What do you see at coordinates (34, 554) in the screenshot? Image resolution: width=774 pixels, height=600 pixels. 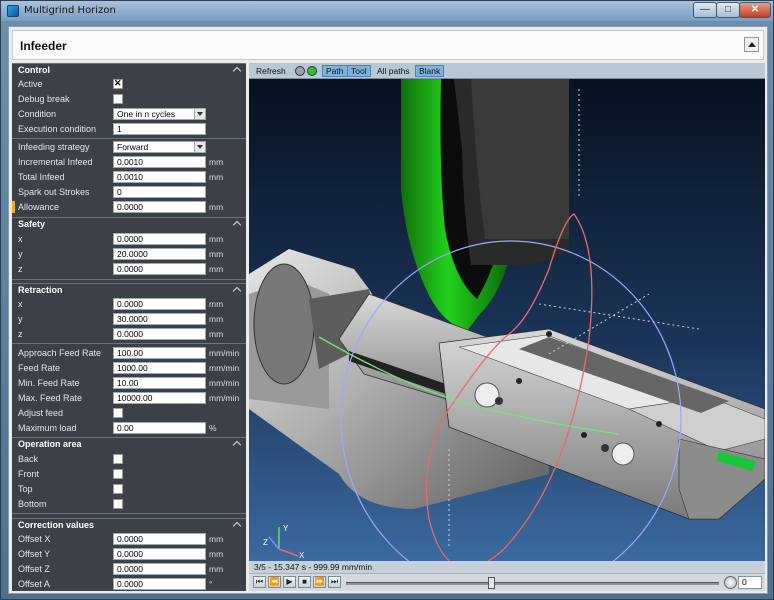 I see `offset-y-label: Offset Y` at bounding box center [34, 554].